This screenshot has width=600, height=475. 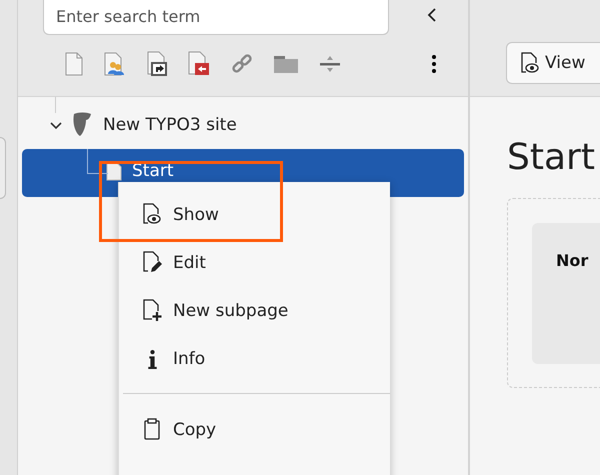 What do you see at coordinates (152, 359) in the screenshot?
I see `info-icon` at bounding box center [152, 359].